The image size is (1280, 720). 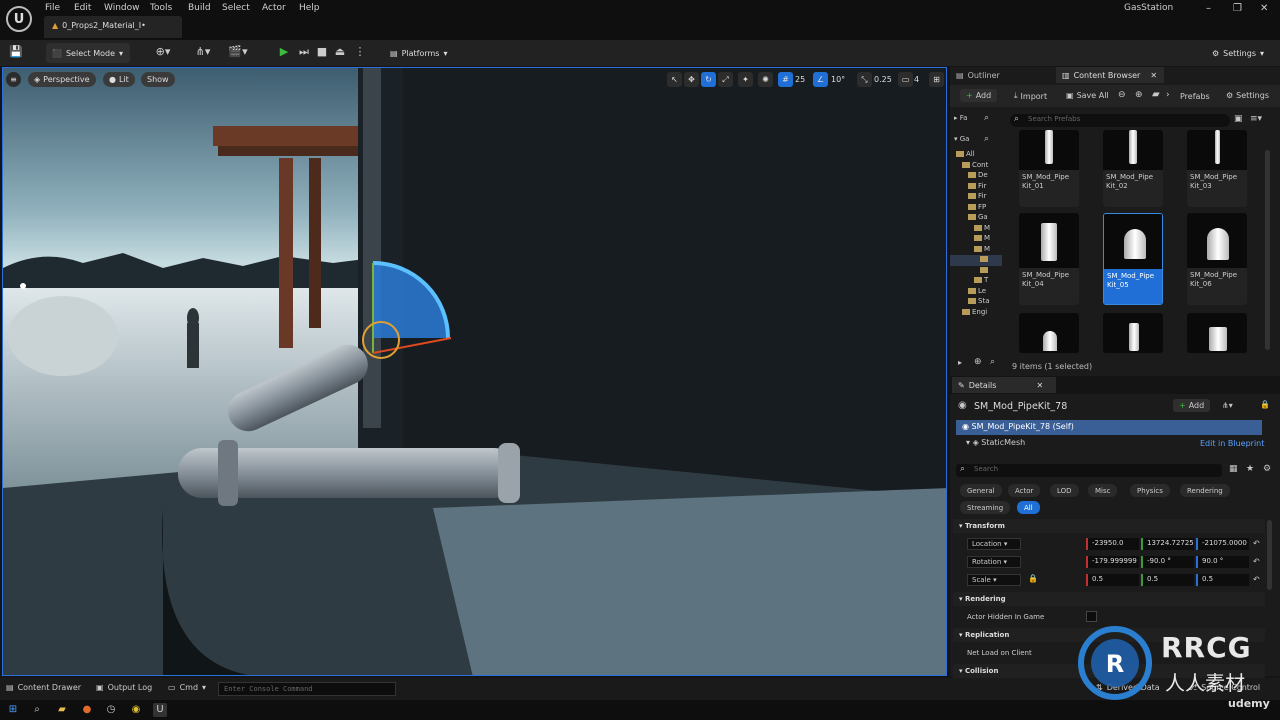 What do you see at coordinates (1222, 544) in the screenshot?
I see `location-z-field: -21075.0000` at bounding box center [1222, 544].